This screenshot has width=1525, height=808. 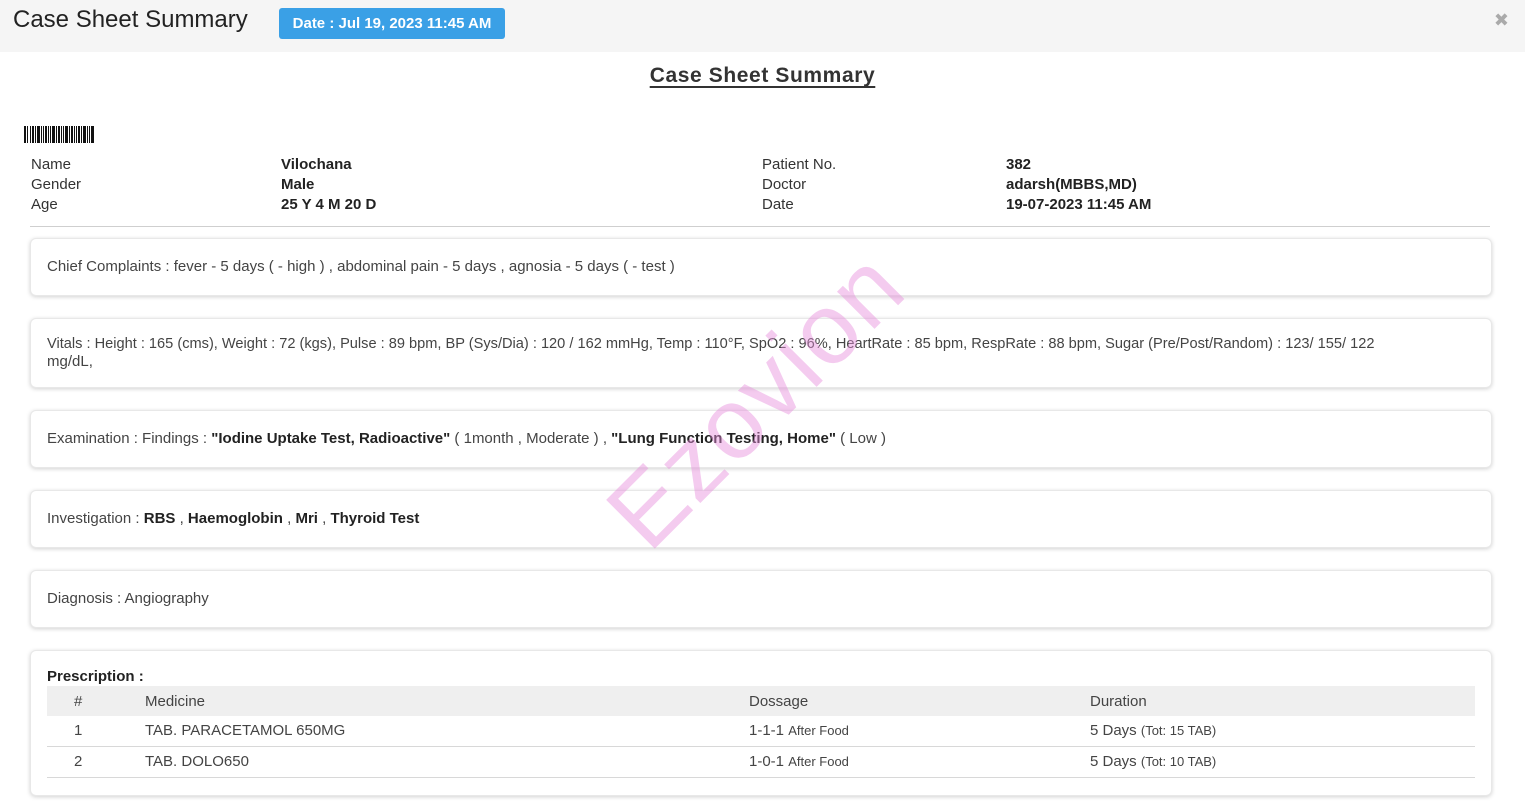 What do you see at coordinates (919, 762) in the screenshot?
I see `dosage-cell: 1-0-1 After Food` at bounding box center [919, 762].